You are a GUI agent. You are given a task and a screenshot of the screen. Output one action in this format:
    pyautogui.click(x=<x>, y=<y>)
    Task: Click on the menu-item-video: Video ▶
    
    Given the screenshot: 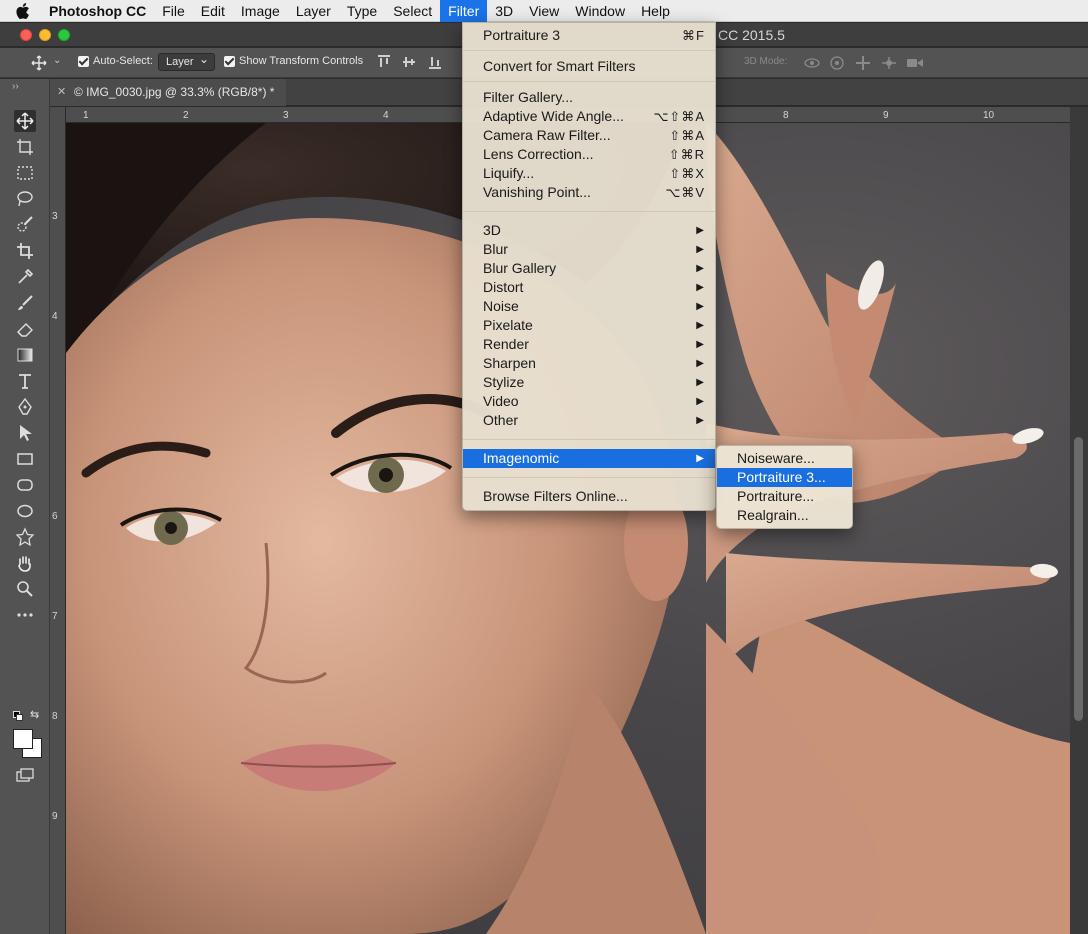 What is the action you would take?
    pyautogui.click(x=589, y=401)
    